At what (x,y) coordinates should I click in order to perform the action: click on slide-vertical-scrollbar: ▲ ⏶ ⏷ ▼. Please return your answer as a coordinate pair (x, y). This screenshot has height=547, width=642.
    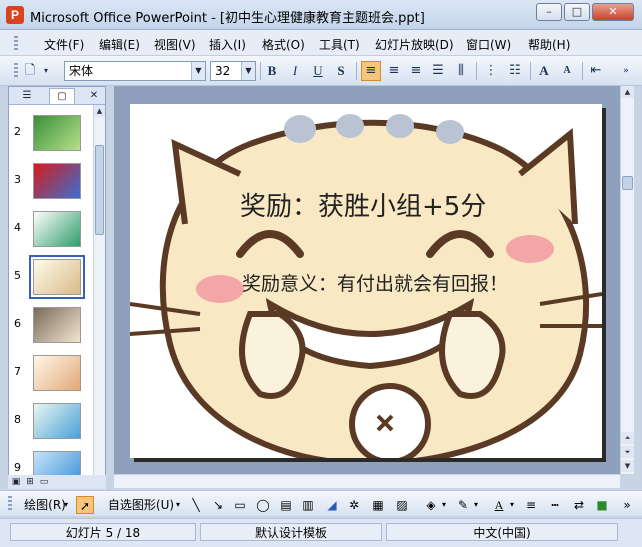
    Looking at the image, I should click on (627, 280).